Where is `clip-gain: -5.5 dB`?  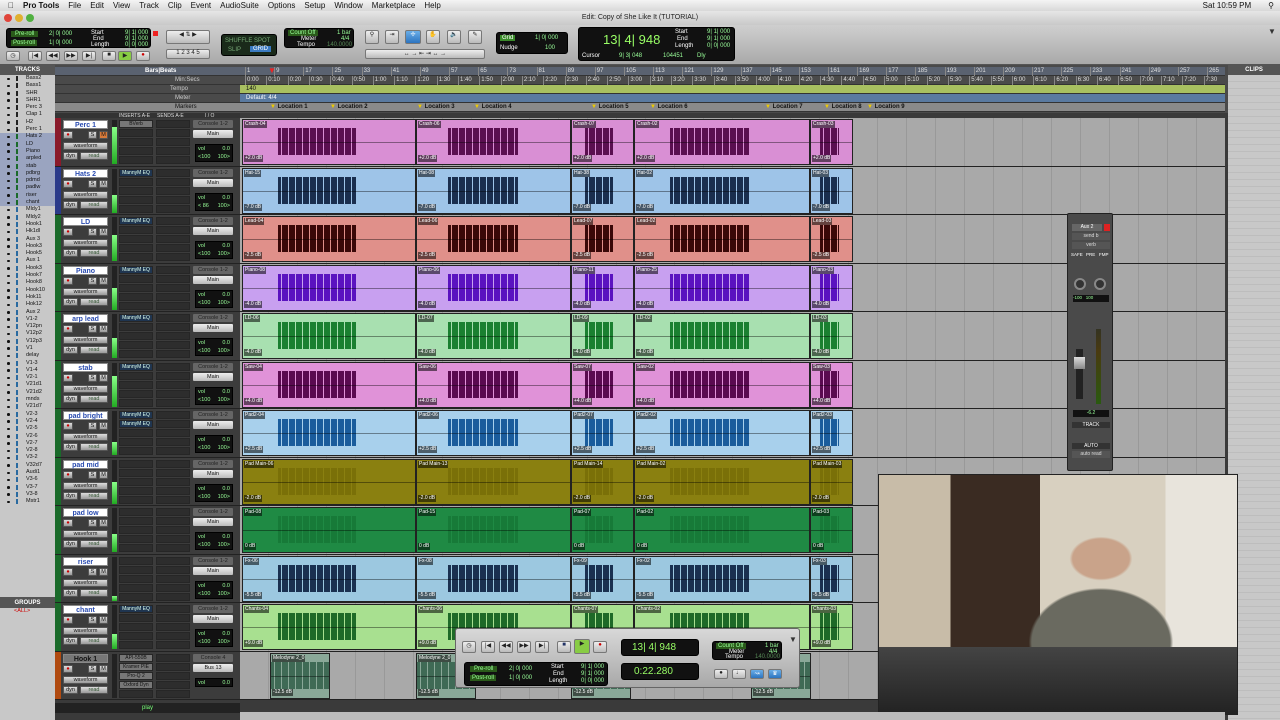 clip-gain: -5.5 dB is located at coordinates (582, 595).